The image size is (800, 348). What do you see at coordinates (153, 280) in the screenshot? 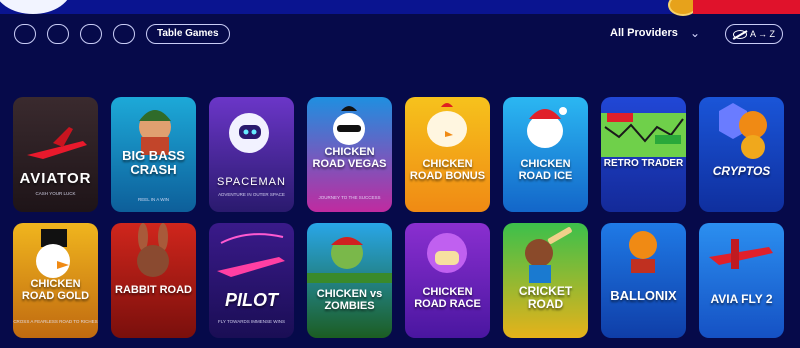
I see `game-tile-rabbit-road: RABBIT ROAD` at bounding box center [153, 280].